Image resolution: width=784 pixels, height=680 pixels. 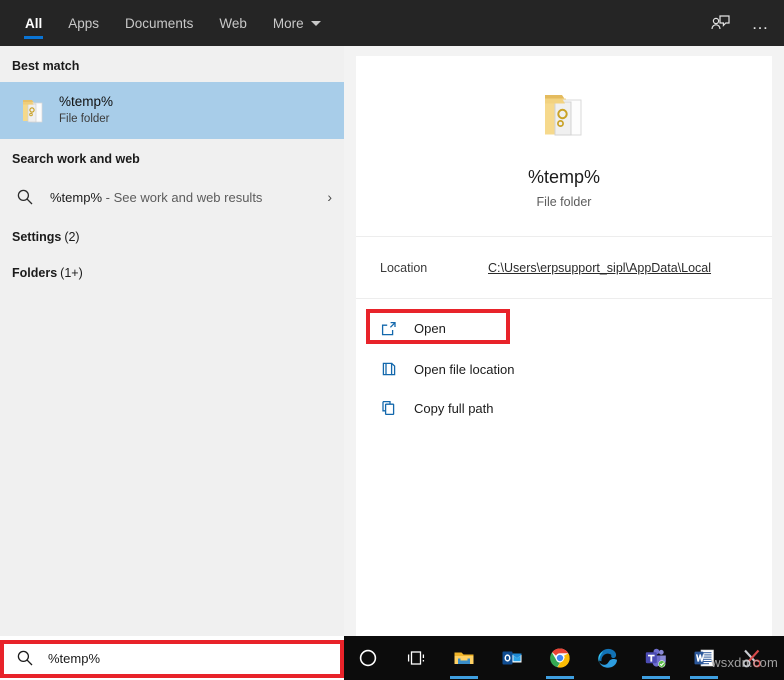 I want to click on tab-web-label: Web, so click(x=233, y=23).